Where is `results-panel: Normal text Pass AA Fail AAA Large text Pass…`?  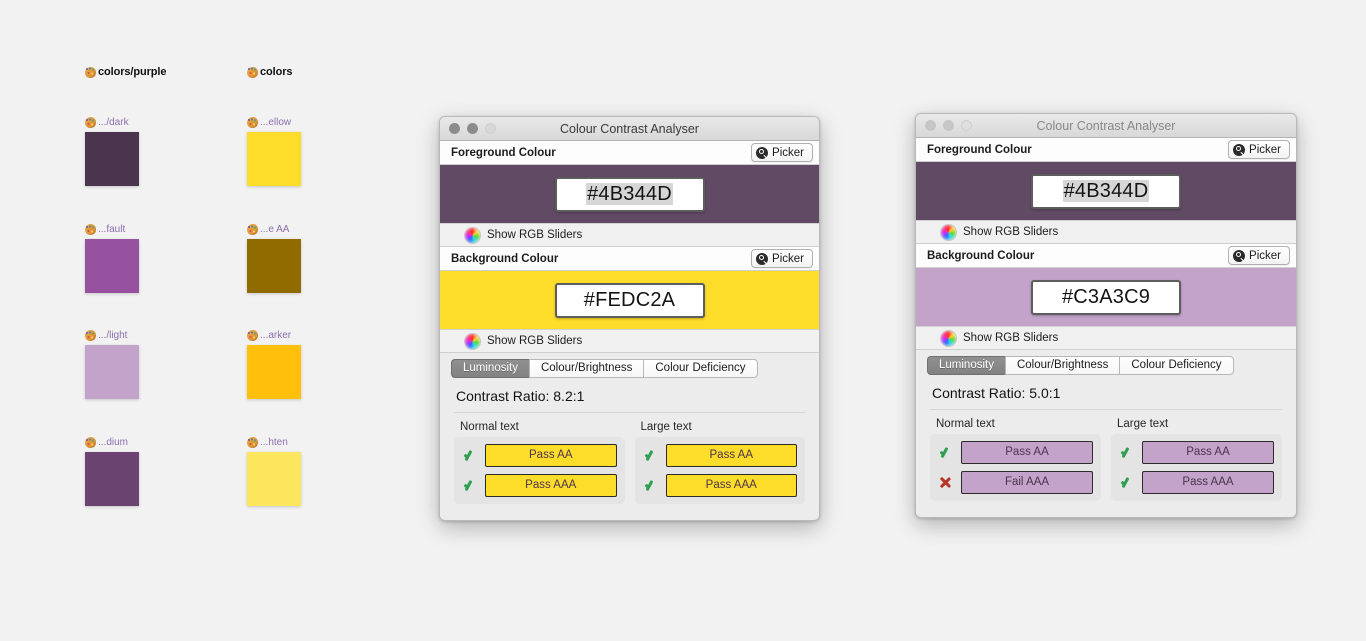 results-panel: Normal text Pass AA Fail AAA Large text Pass… is located at coordinates (1106, 463).